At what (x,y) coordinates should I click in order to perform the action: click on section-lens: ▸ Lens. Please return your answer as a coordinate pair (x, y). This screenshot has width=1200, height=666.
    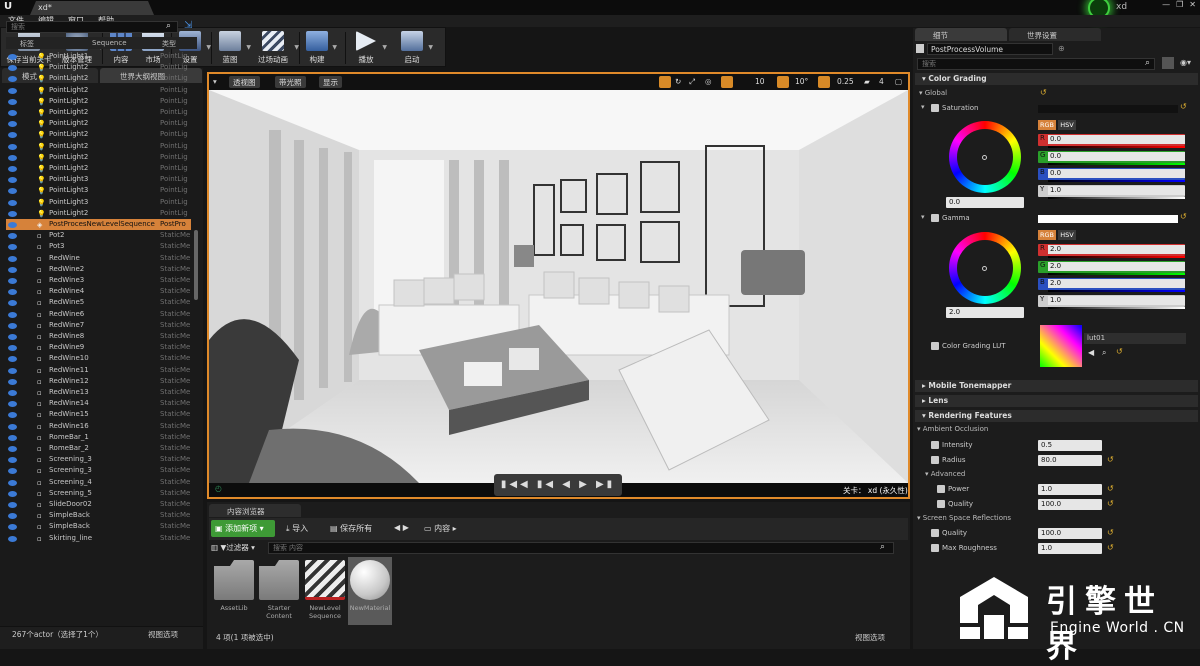
    Looking at the image, I should click on (1056, 401).